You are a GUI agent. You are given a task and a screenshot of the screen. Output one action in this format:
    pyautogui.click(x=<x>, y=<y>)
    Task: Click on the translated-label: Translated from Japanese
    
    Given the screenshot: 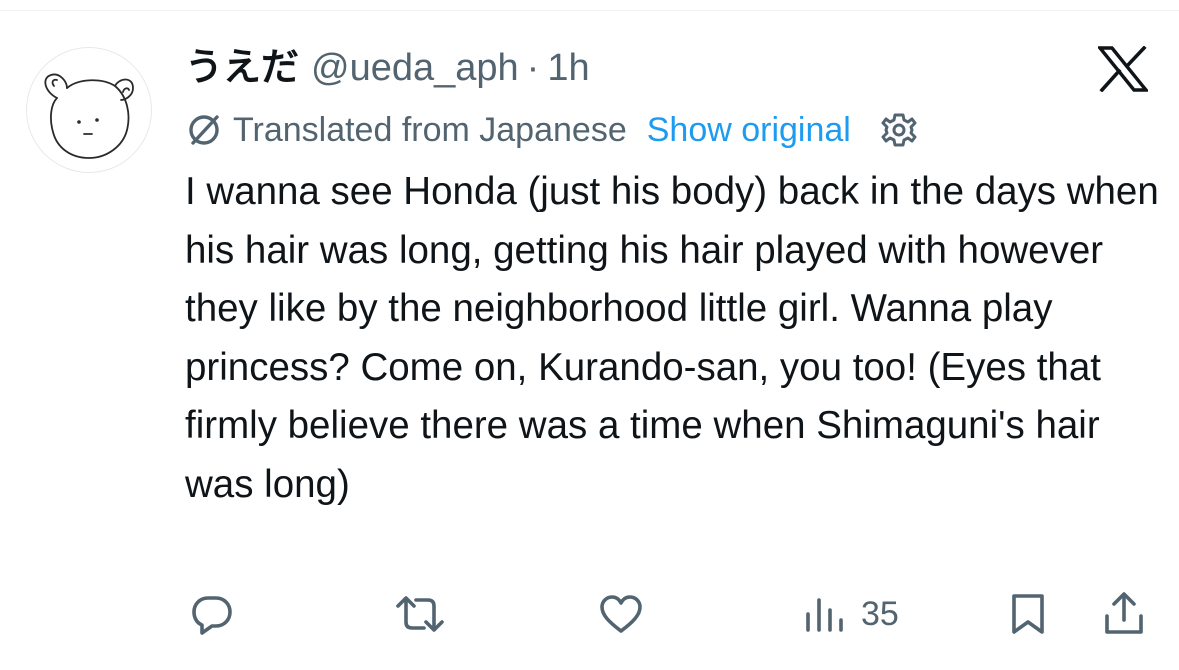 What is the action you would take?
    pyautogui.click(x=430, y=130)
    